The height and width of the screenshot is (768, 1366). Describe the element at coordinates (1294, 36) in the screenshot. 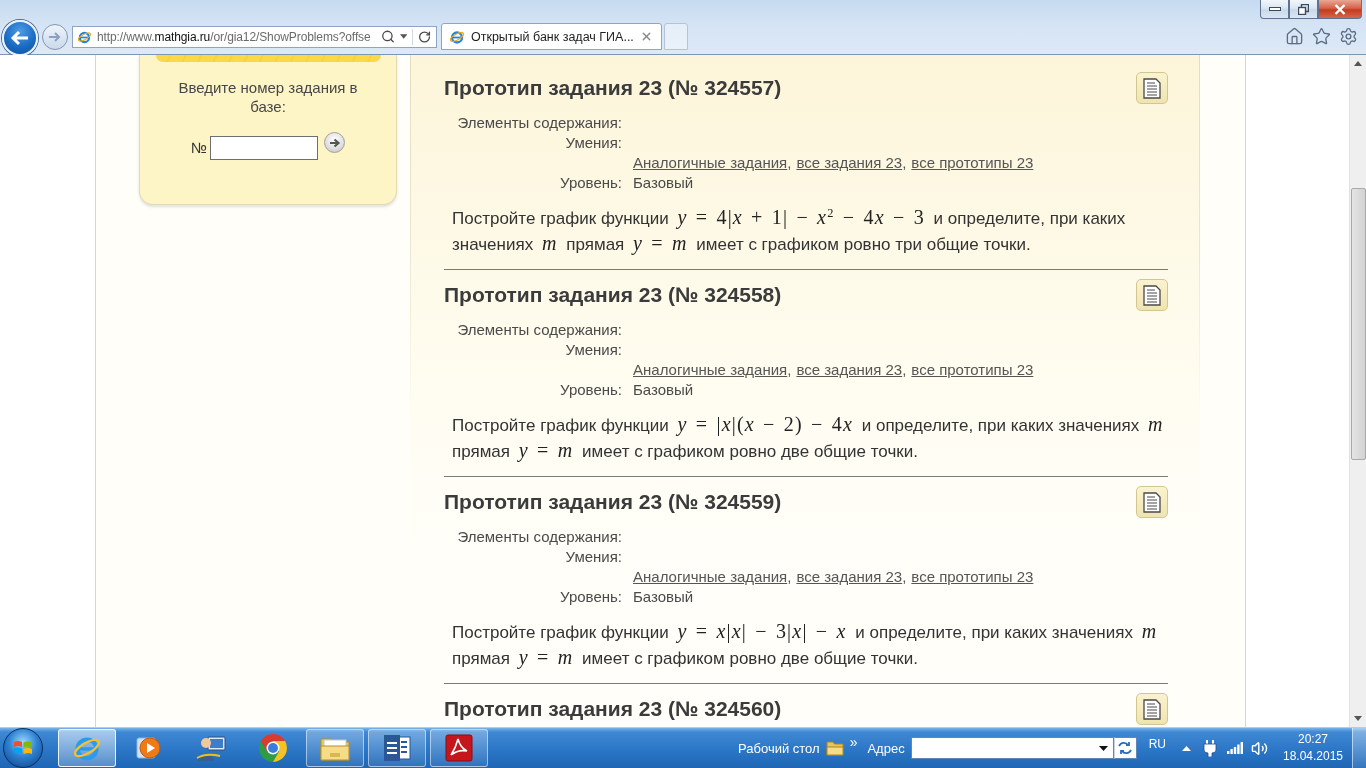

I see `home-icon` at that location.